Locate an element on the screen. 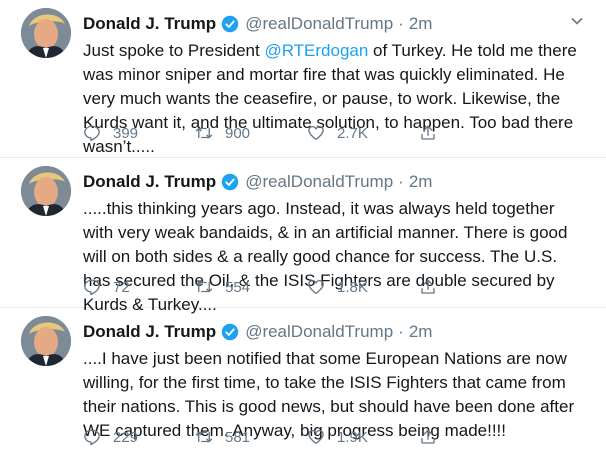  like-count: 1.9K is located at coordinates (352, 437).